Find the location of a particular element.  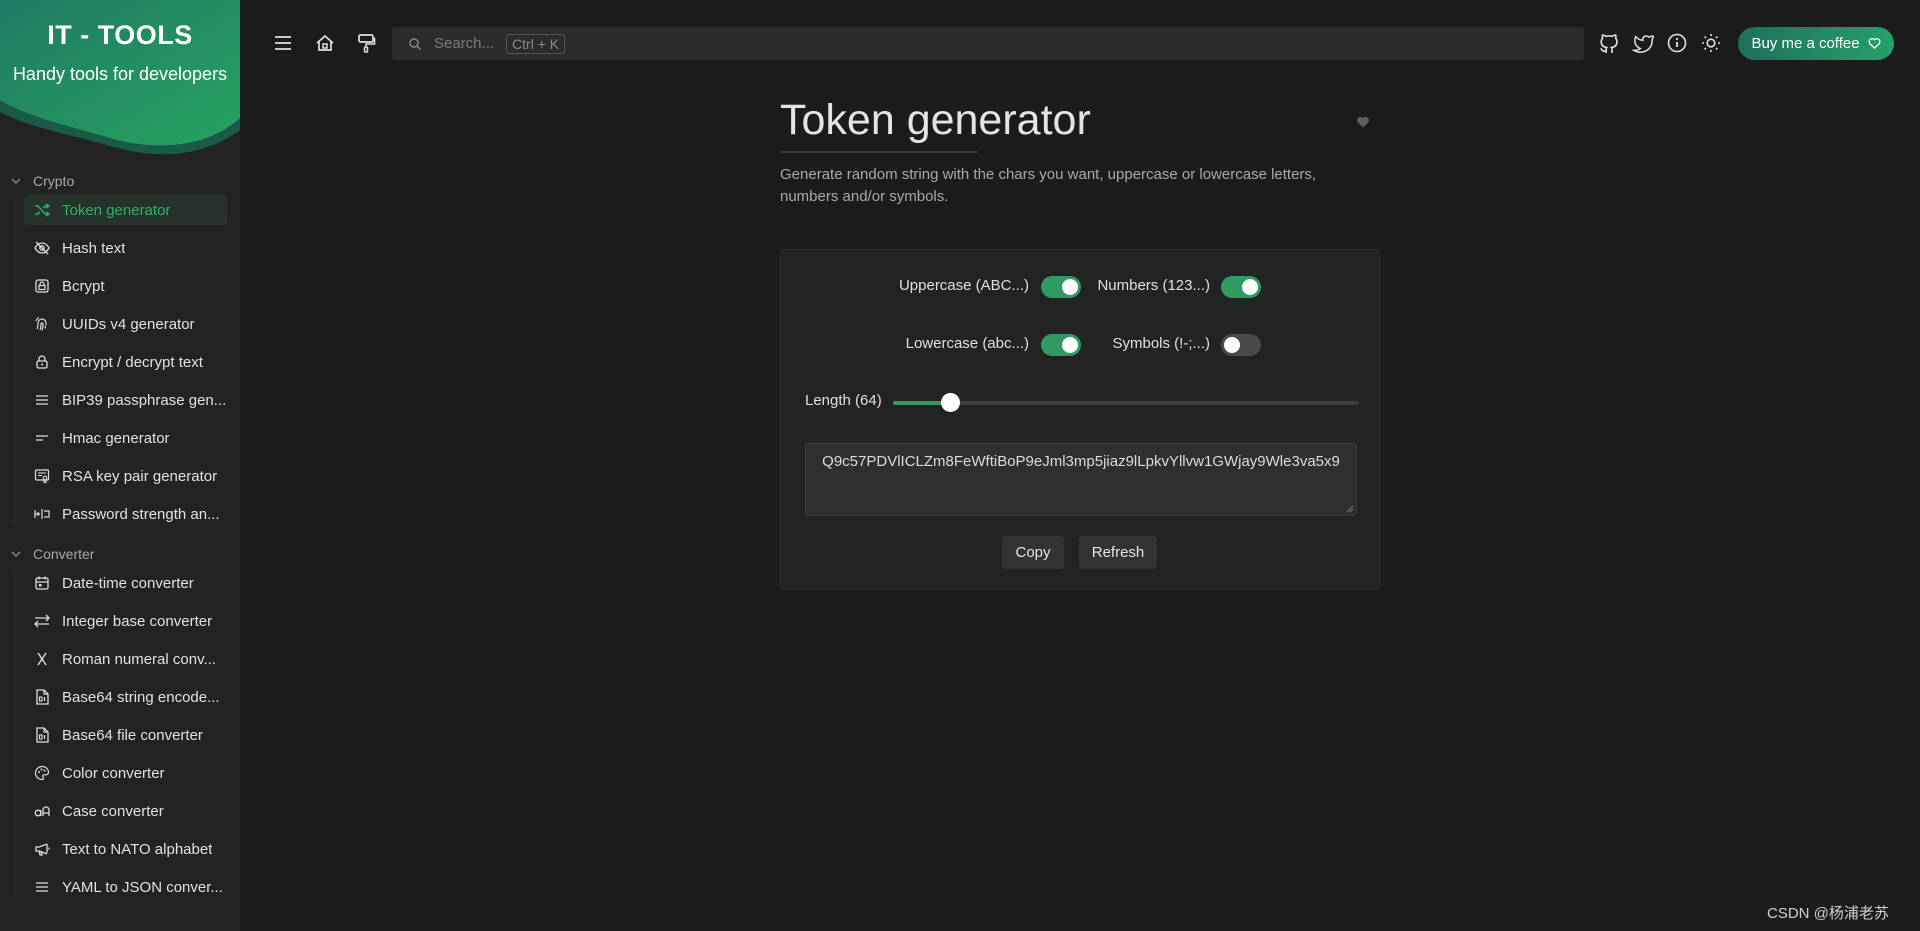

brush-icon is located at coordinates (367, 43).